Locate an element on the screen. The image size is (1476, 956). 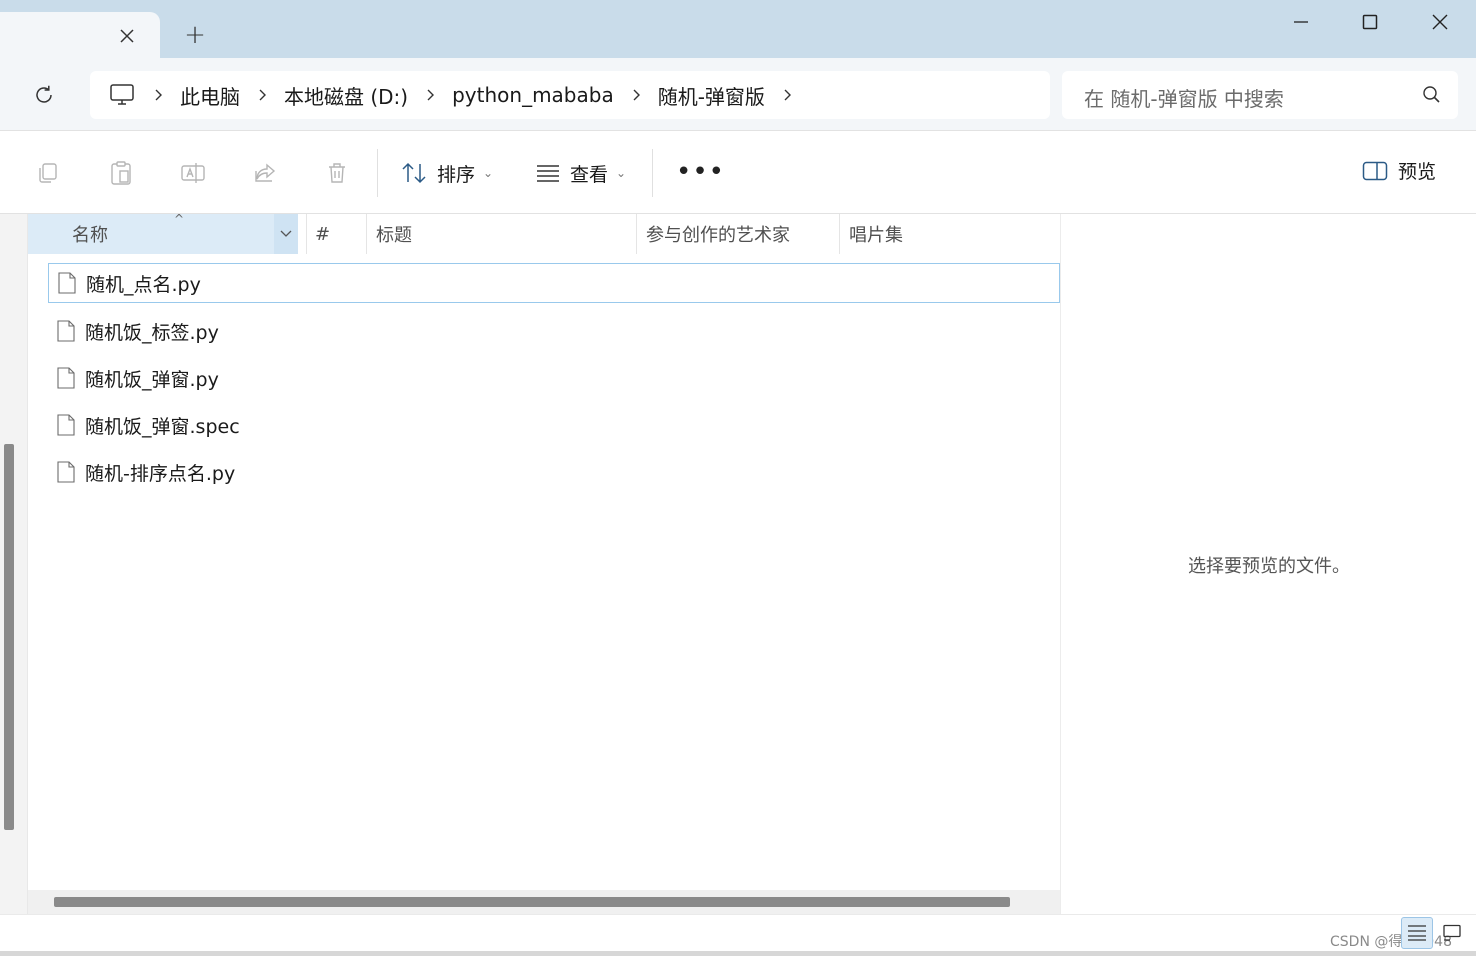
minimize-button is located at coordinates (1301, 22).